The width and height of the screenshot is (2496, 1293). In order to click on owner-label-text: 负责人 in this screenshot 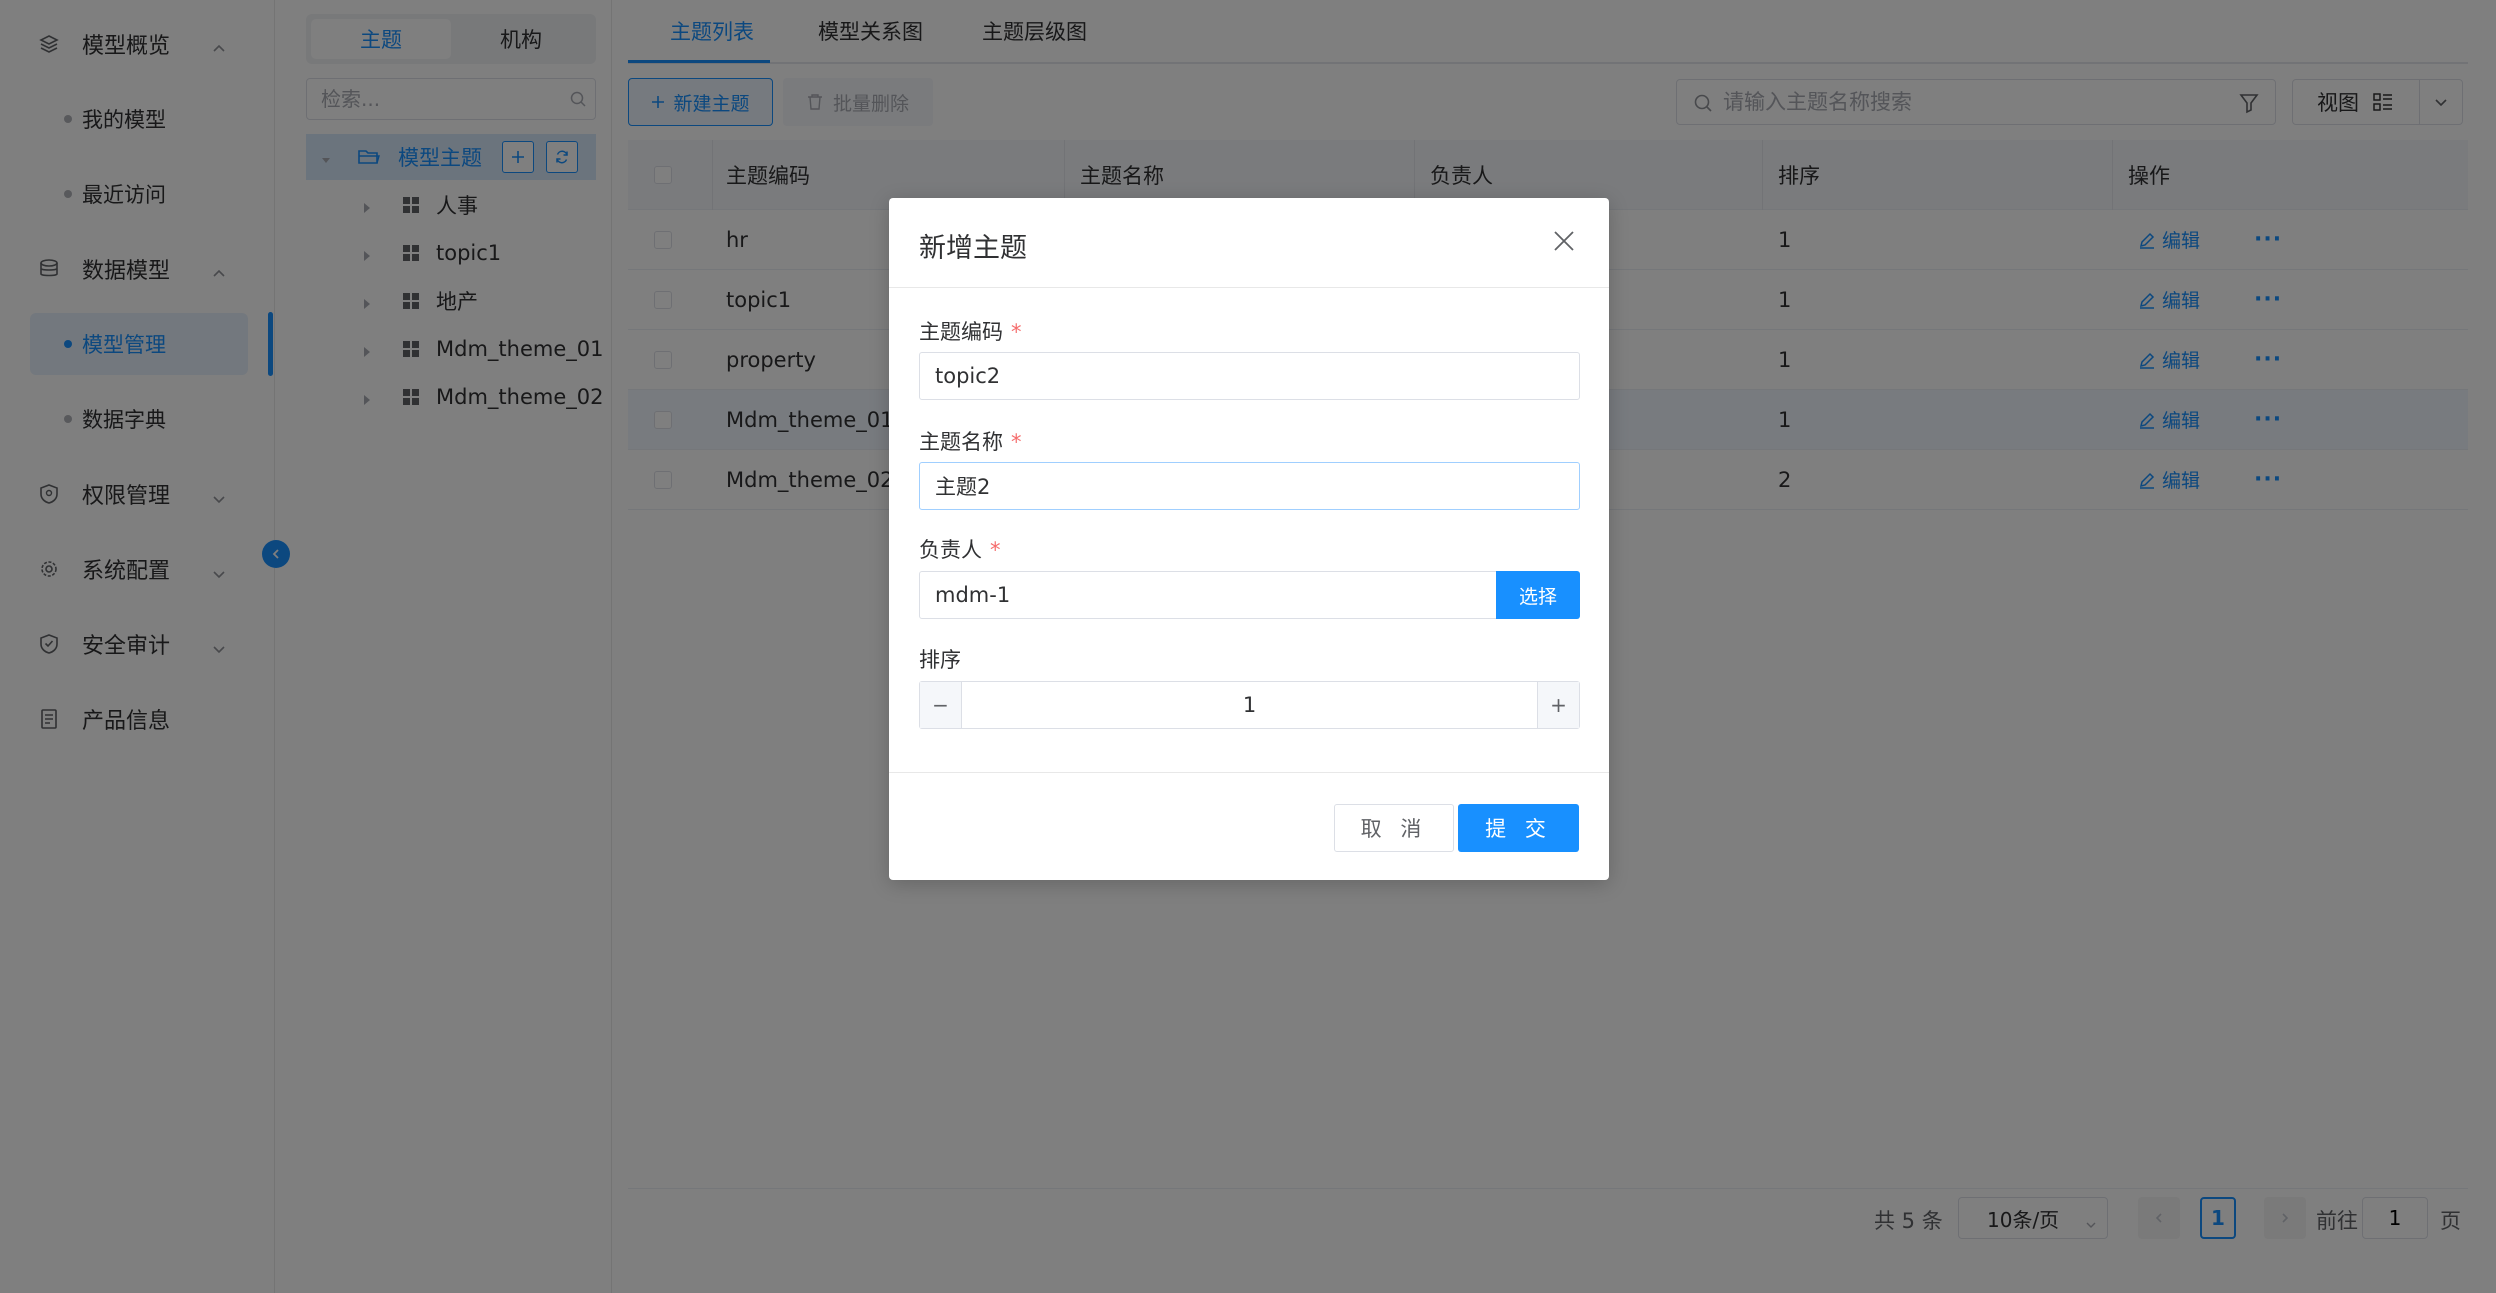, I will do `click(950, 550)`.